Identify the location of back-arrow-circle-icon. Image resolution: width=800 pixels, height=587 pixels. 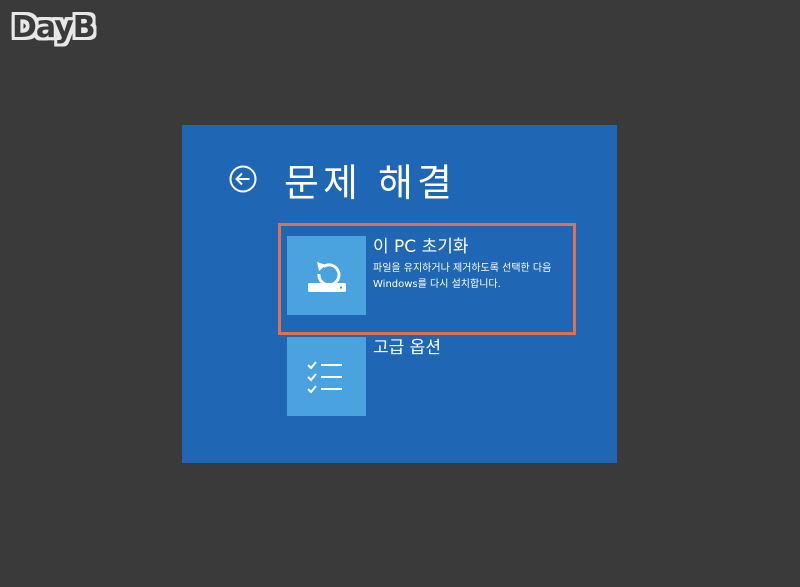
(243, 179).